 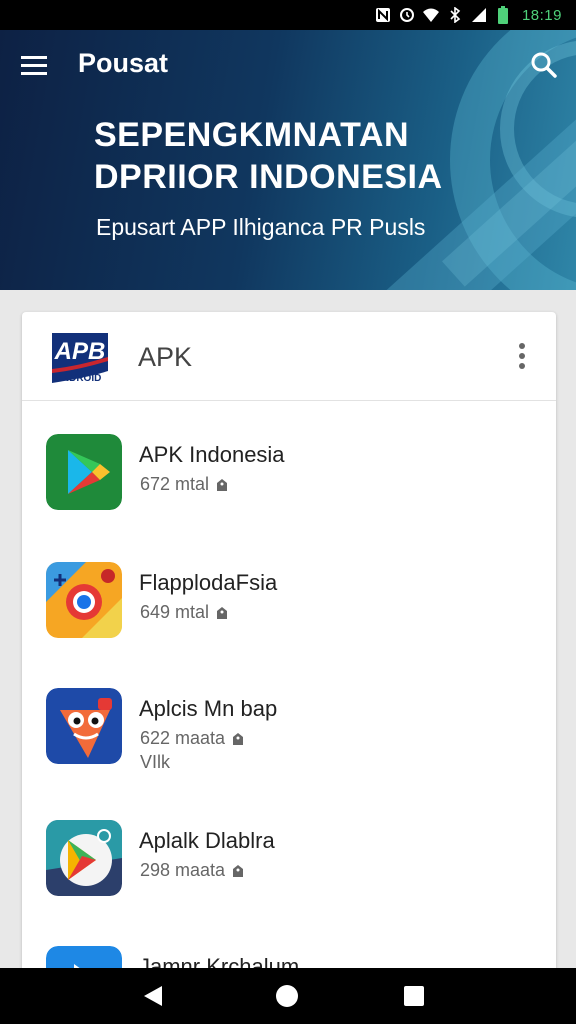 What do you see at coordinates (289, 880) in the screenshot?
I see `list-item-app-4: Aplalk Dlablra 298 maata` at bounding box center [289, 880].